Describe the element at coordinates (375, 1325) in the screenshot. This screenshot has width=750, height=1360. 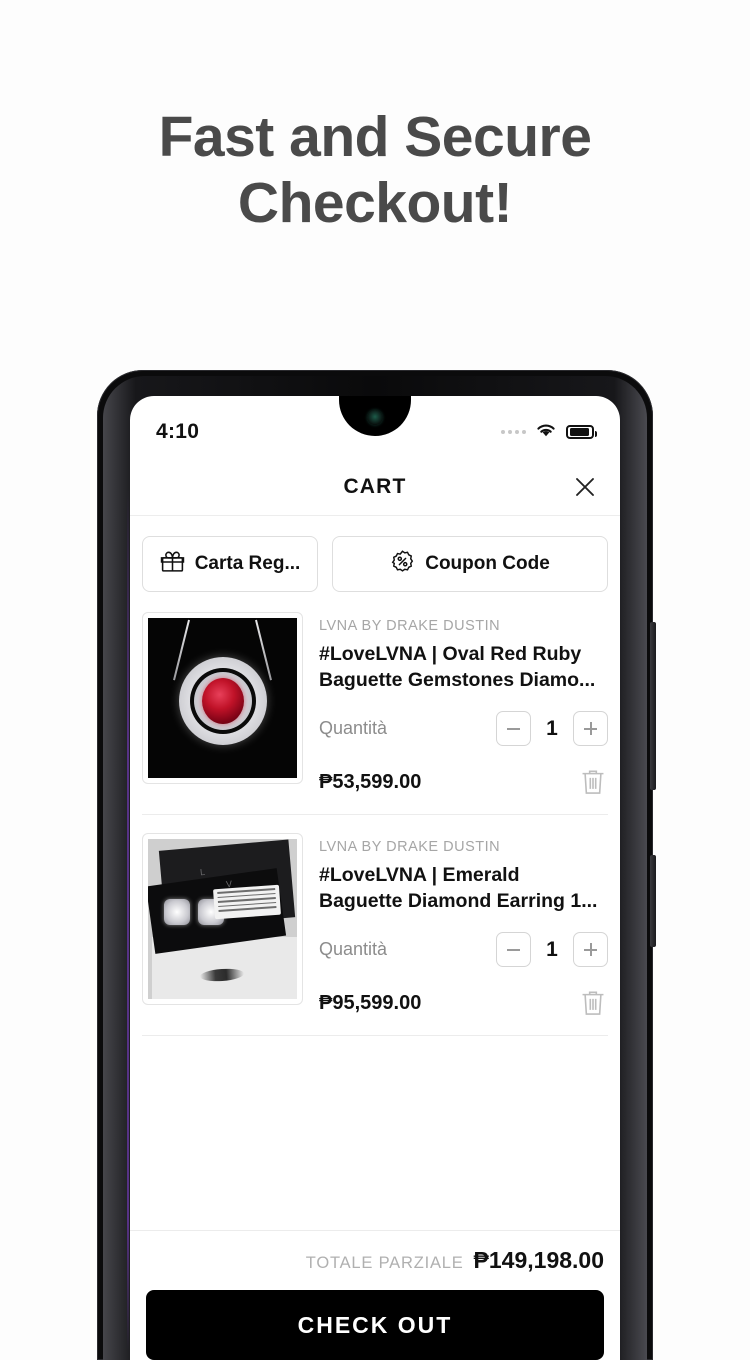
I see `checkout-button: CHECK OUT` at that location.